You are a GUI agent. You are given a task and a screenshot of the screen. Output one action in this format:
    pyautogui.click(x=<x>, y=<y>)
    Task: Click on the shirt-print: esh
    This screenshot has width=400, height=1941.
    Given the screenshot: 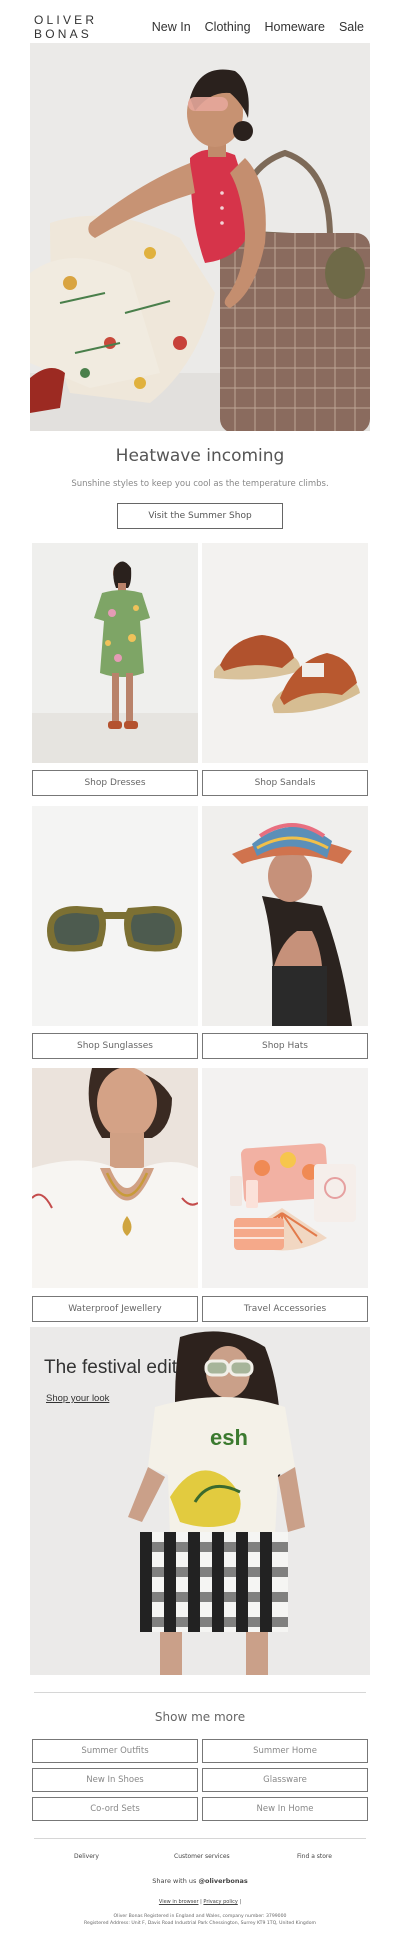 What is the action you would take?
    pyautogui.click(x=229, y=1437)
    